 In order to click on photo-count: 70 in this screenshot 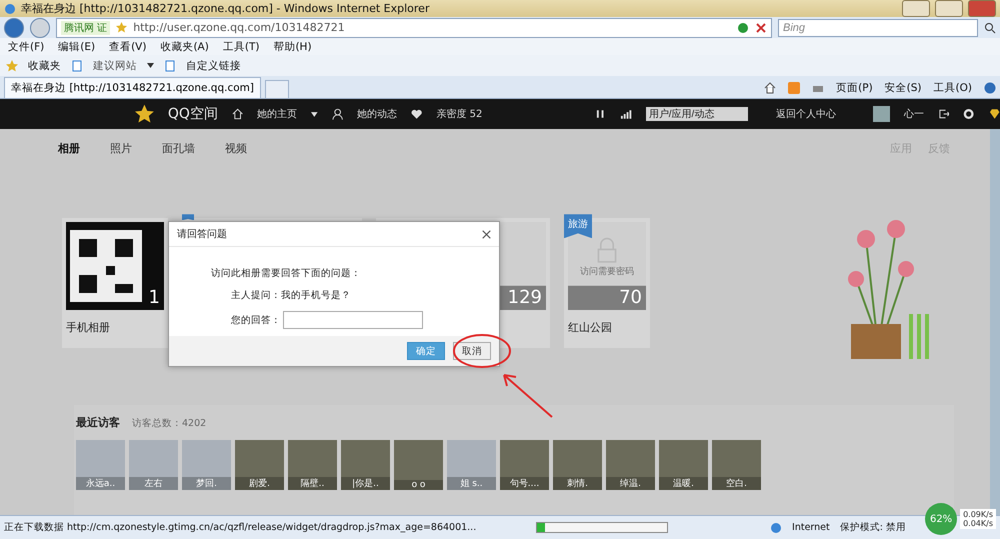, I will do `click(630, 297)`.